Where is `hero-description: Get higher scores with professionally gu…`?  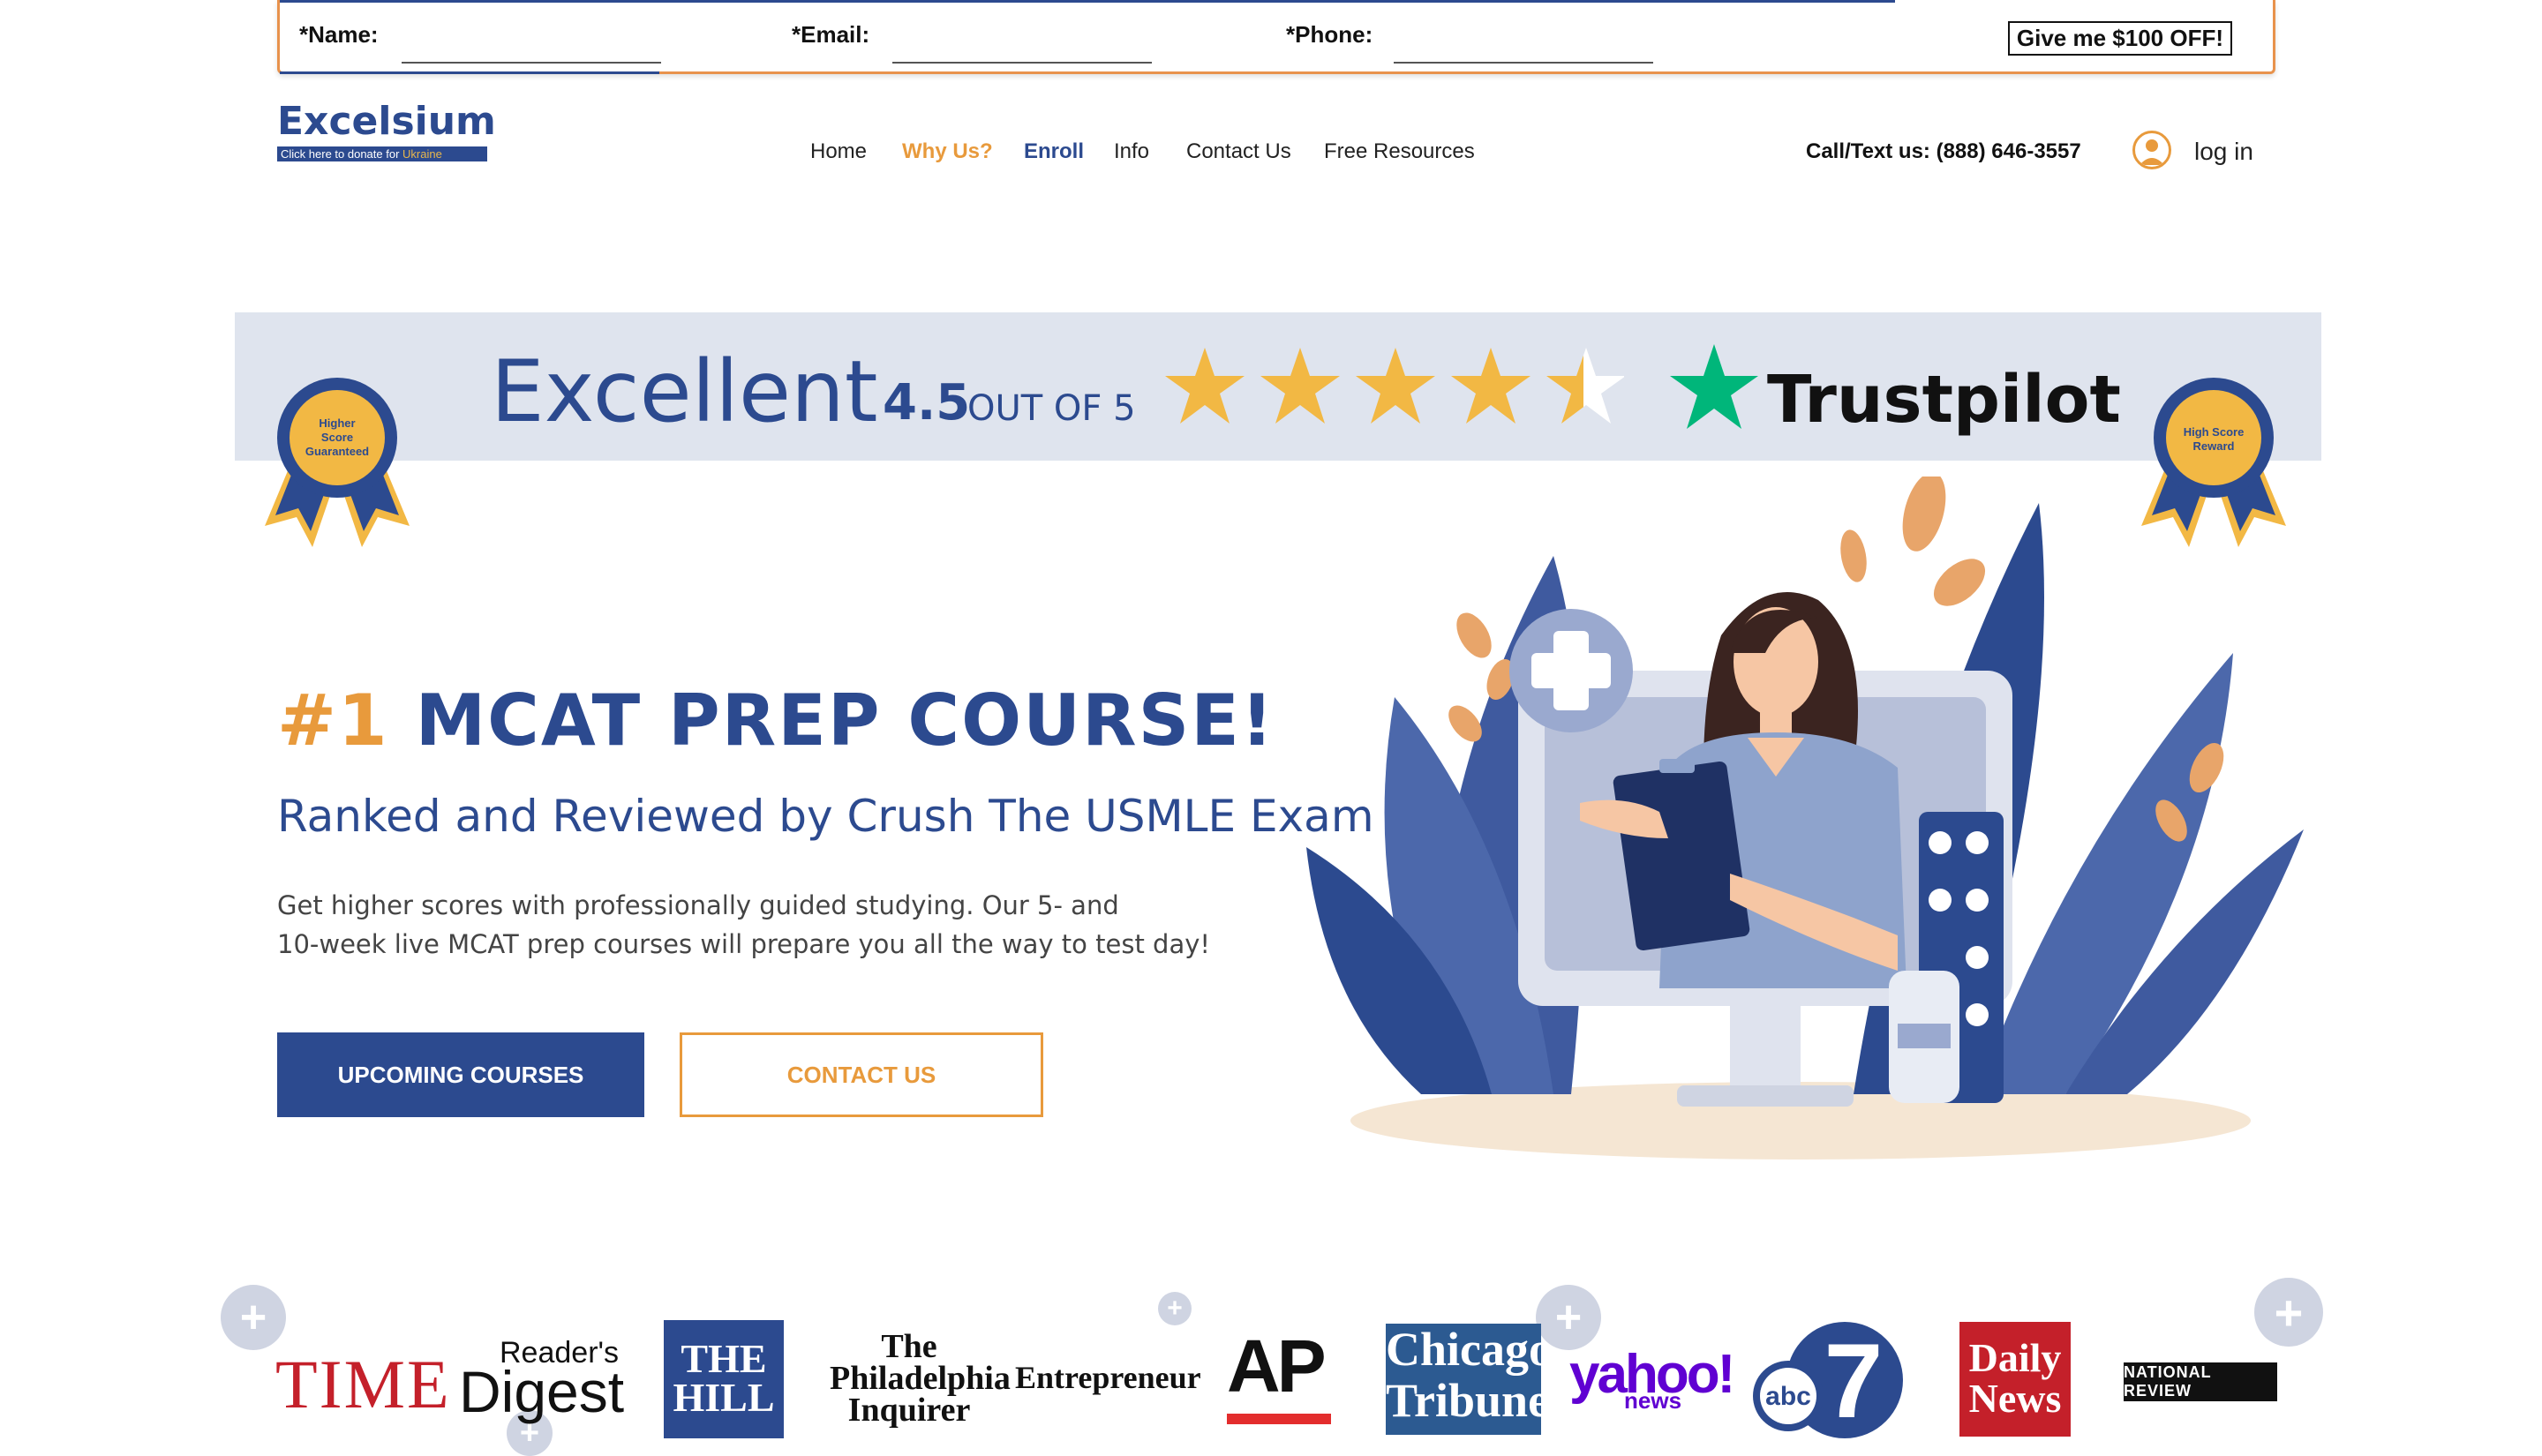
hero-description: Get higher scores with professionally gu… is located at coordinates (763, 925).